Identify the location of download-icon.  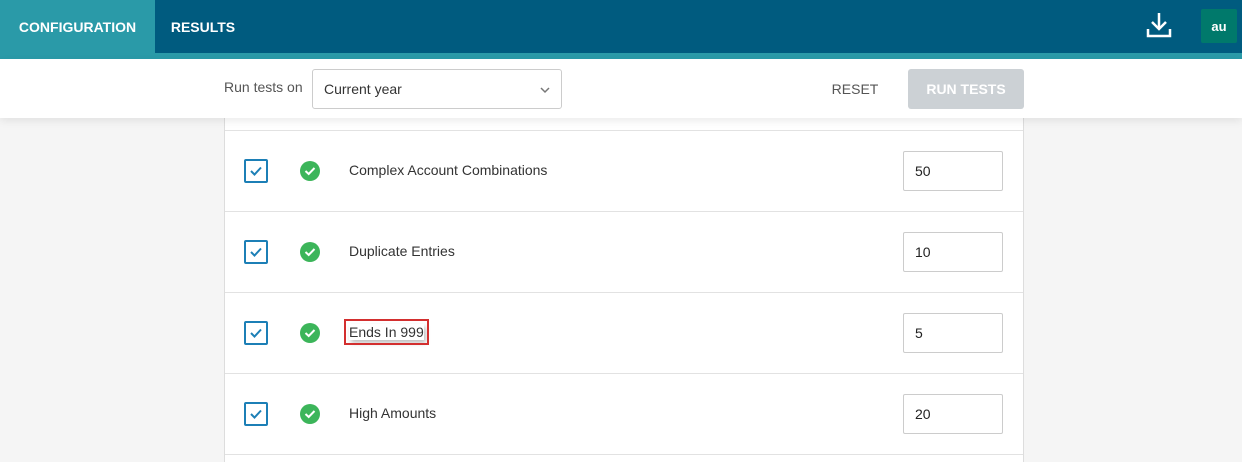
(1159, 25).